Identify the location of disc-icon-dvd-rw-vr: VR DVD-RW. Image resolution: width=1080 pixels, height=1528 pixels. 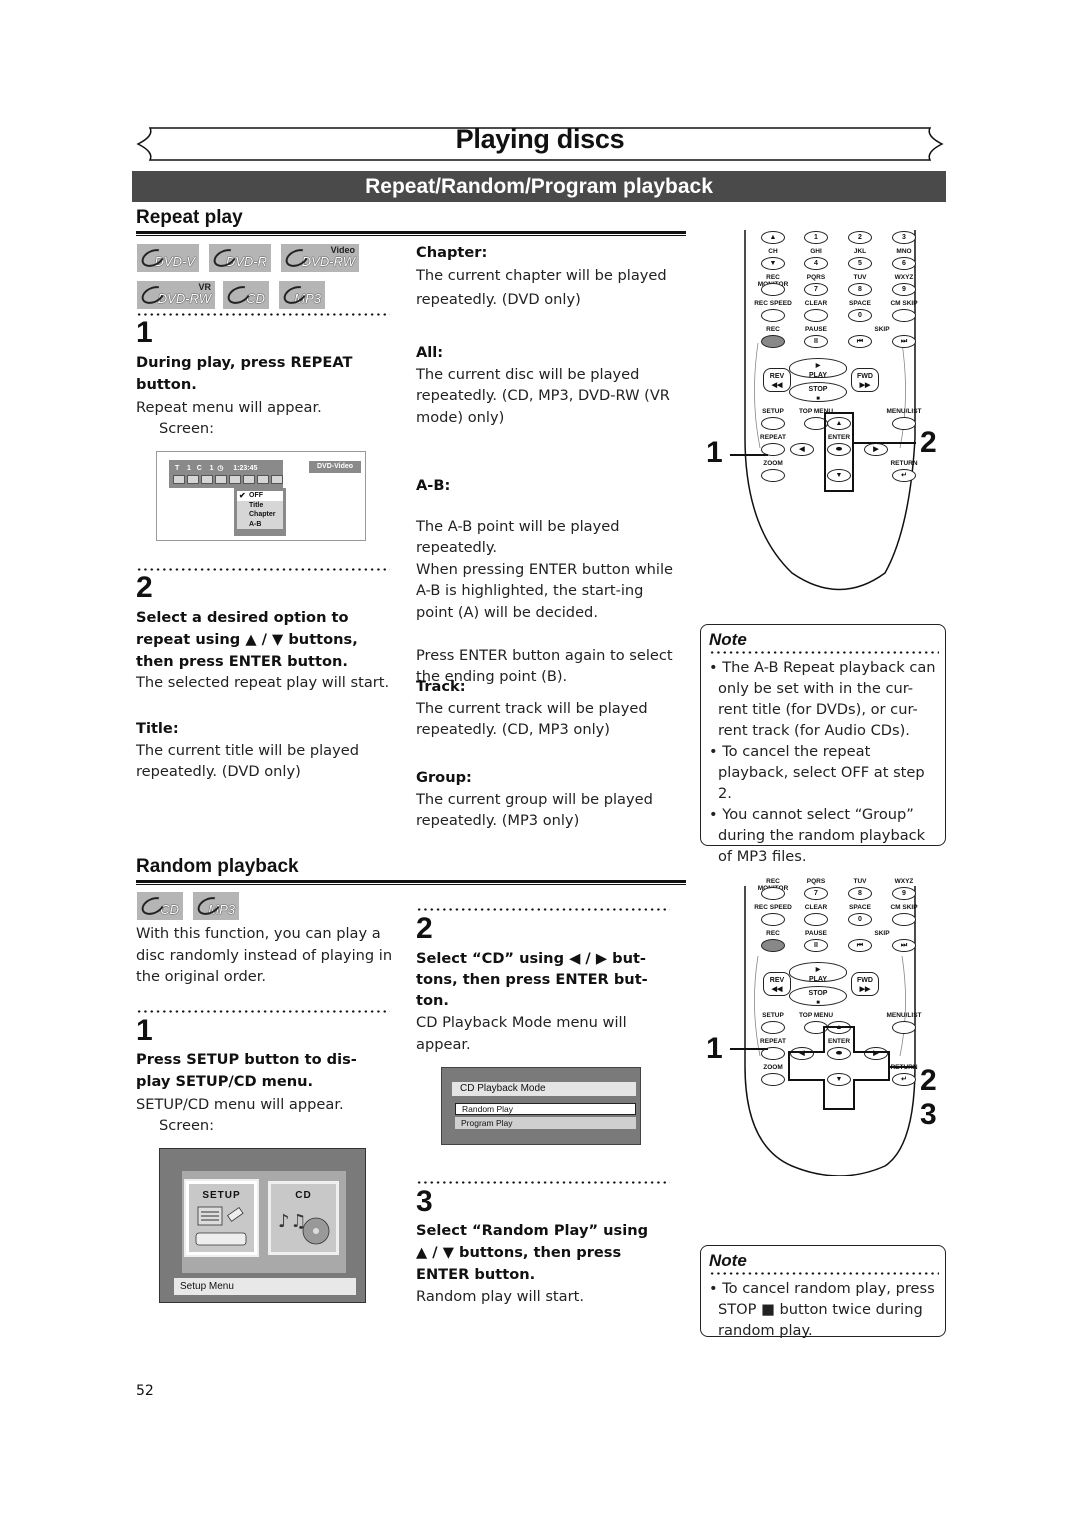
(176, 295).